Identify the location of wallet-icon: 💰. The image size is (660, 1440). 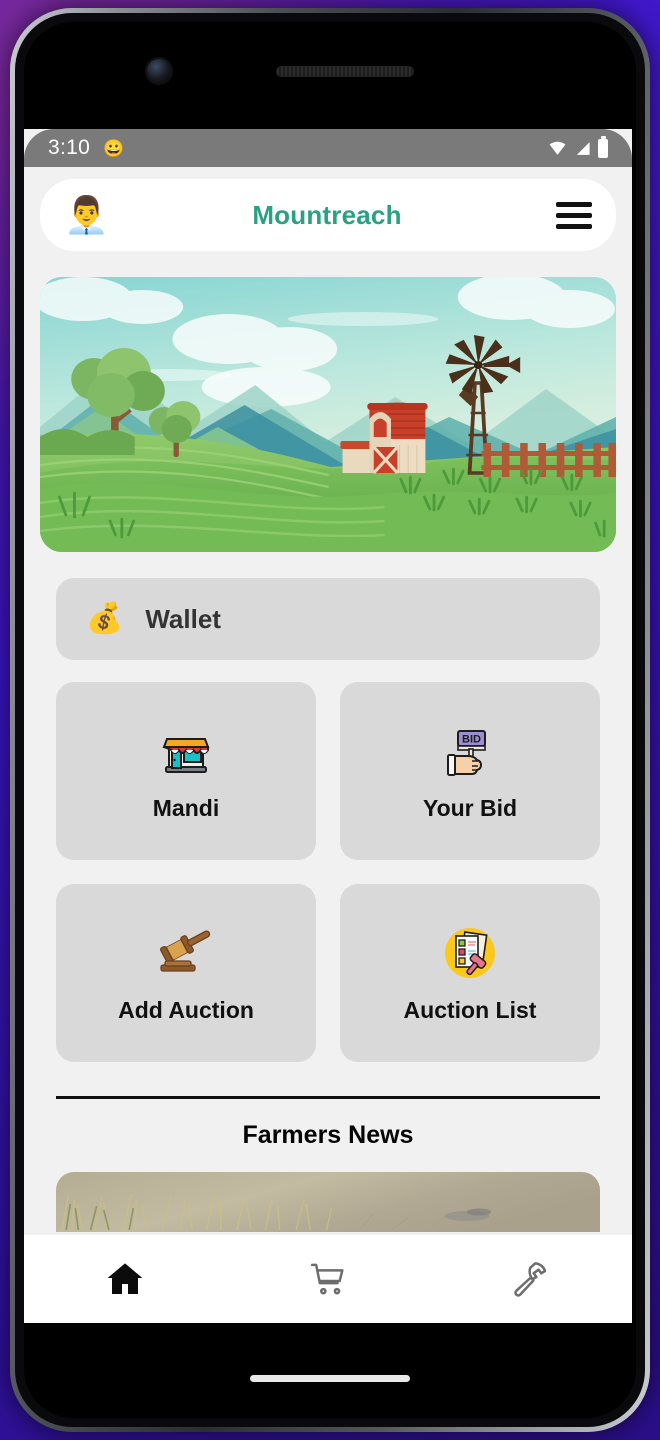
(105, 618).